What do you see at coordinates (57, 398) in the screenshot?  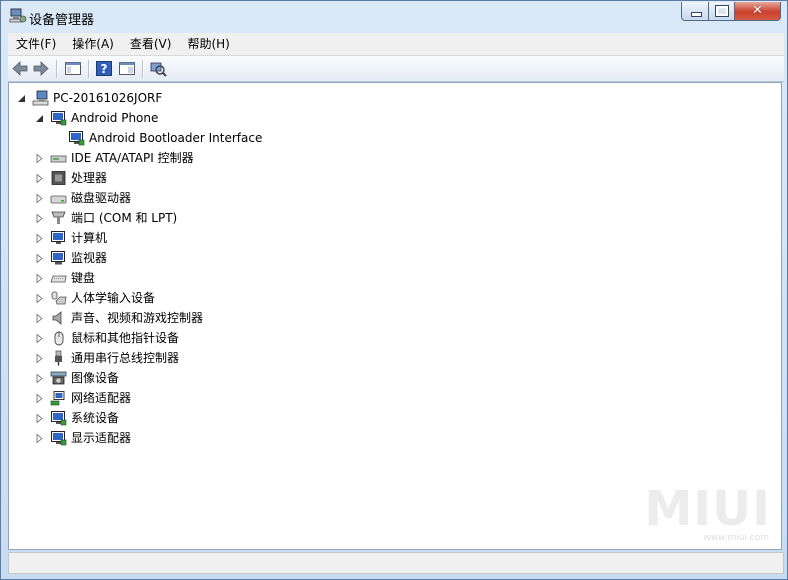 I see `network-icon` at bounding box center [57, 398].